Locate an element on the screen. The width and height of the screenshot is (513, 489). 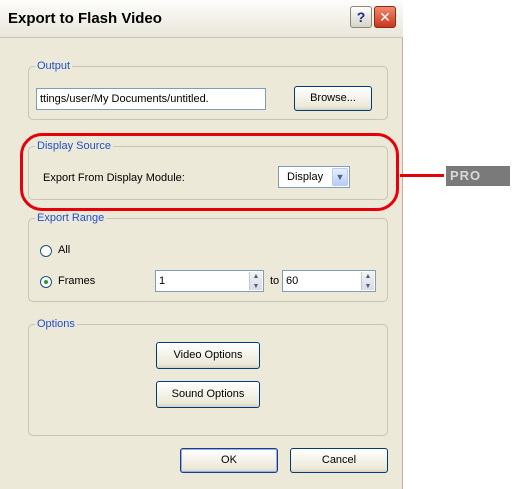
all-label: All is located at coordinates (64, 250).